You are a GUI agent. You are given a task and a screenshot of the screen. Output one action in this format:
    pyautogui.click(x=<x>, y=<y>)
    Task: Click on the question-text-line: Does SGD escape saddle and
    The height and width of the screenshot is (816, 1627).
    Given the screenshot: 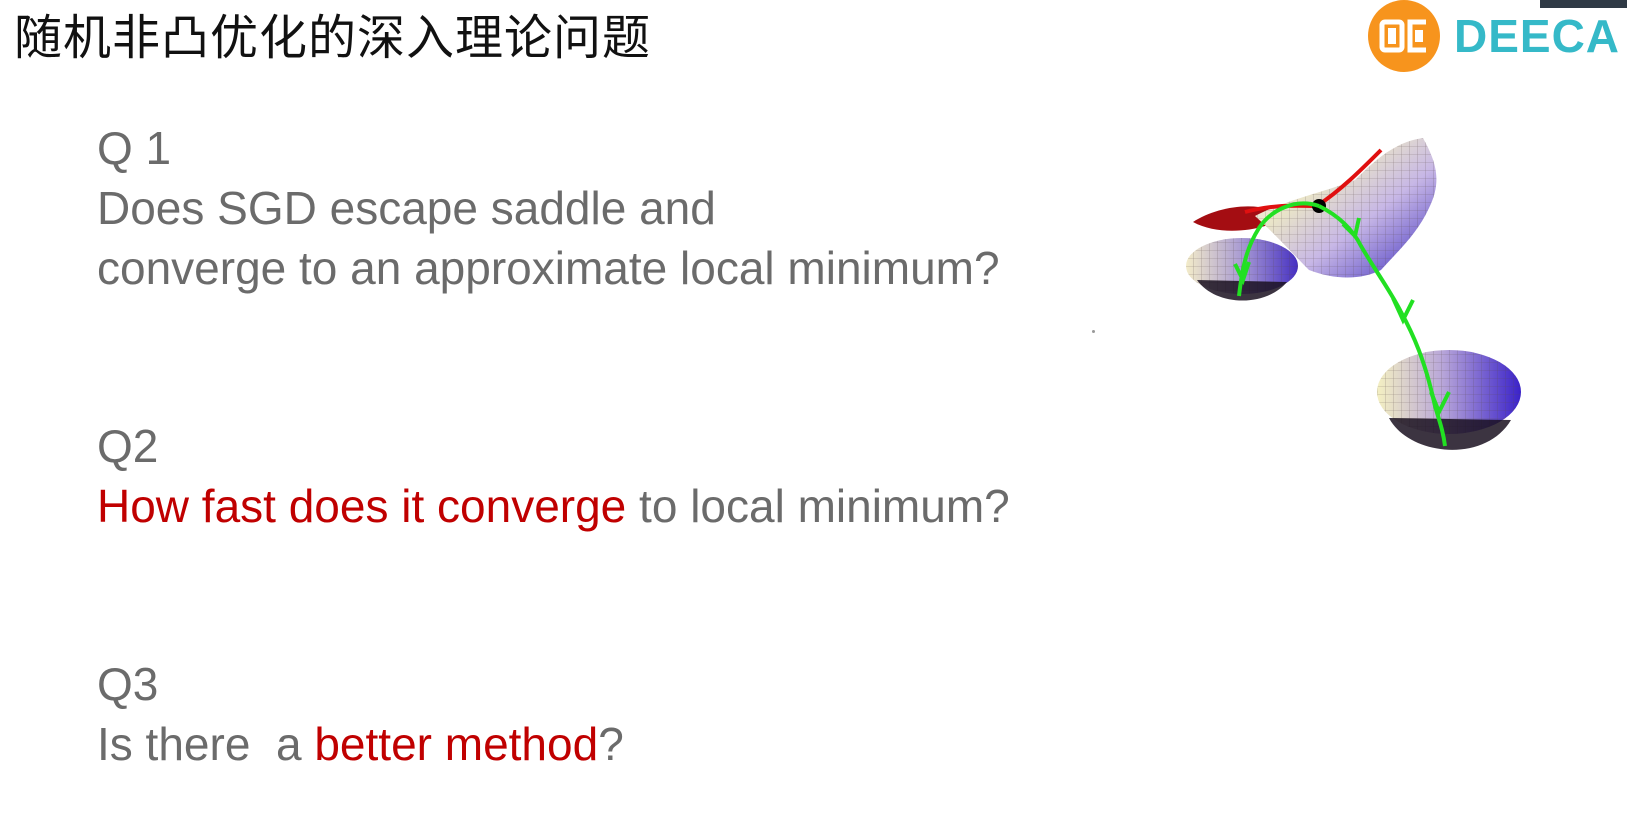 What is the action you would take?
    pyautogui.click(x=548, y=208)
    